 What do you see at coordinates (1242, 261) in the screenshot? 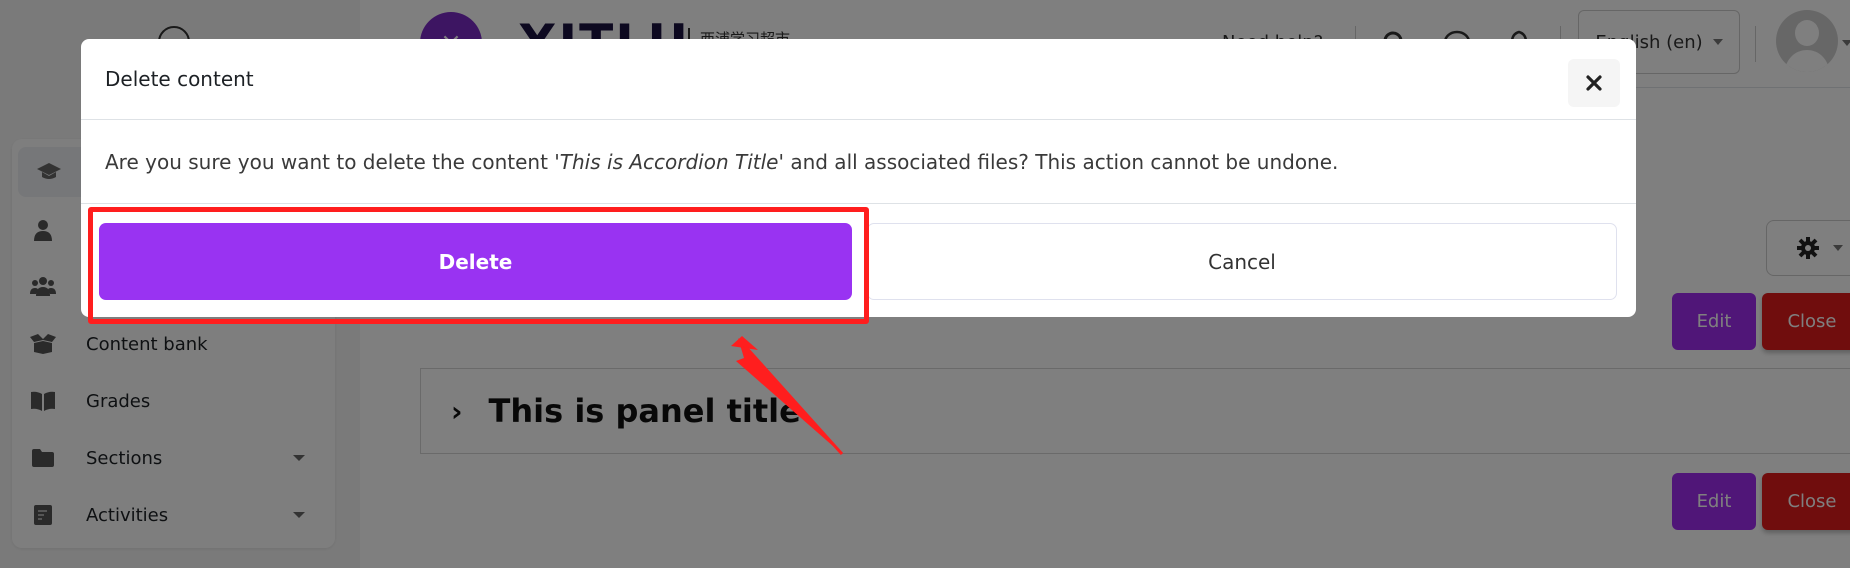
I see `cancel-button: Cancel` at bounding box center [1242, 261].